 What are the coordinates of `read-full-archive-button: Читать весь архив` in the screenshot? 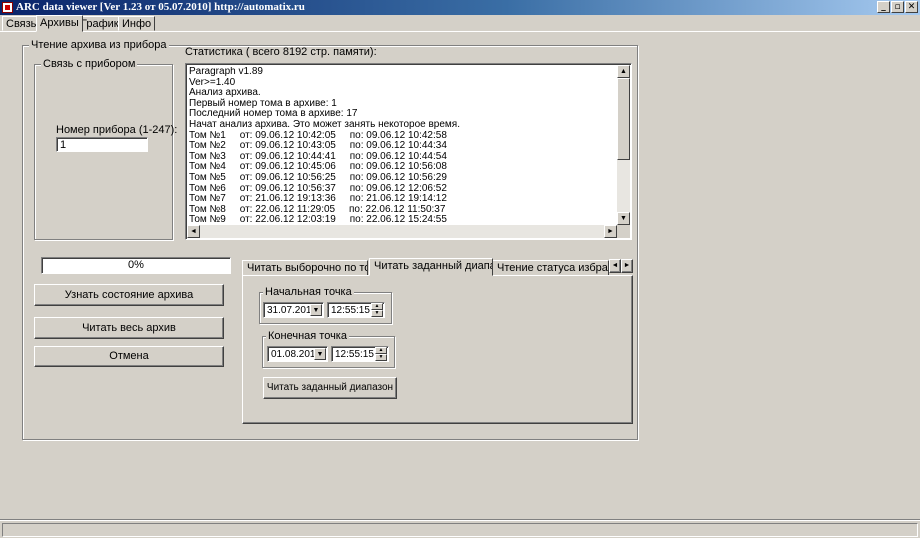 It's located at (129, 328).